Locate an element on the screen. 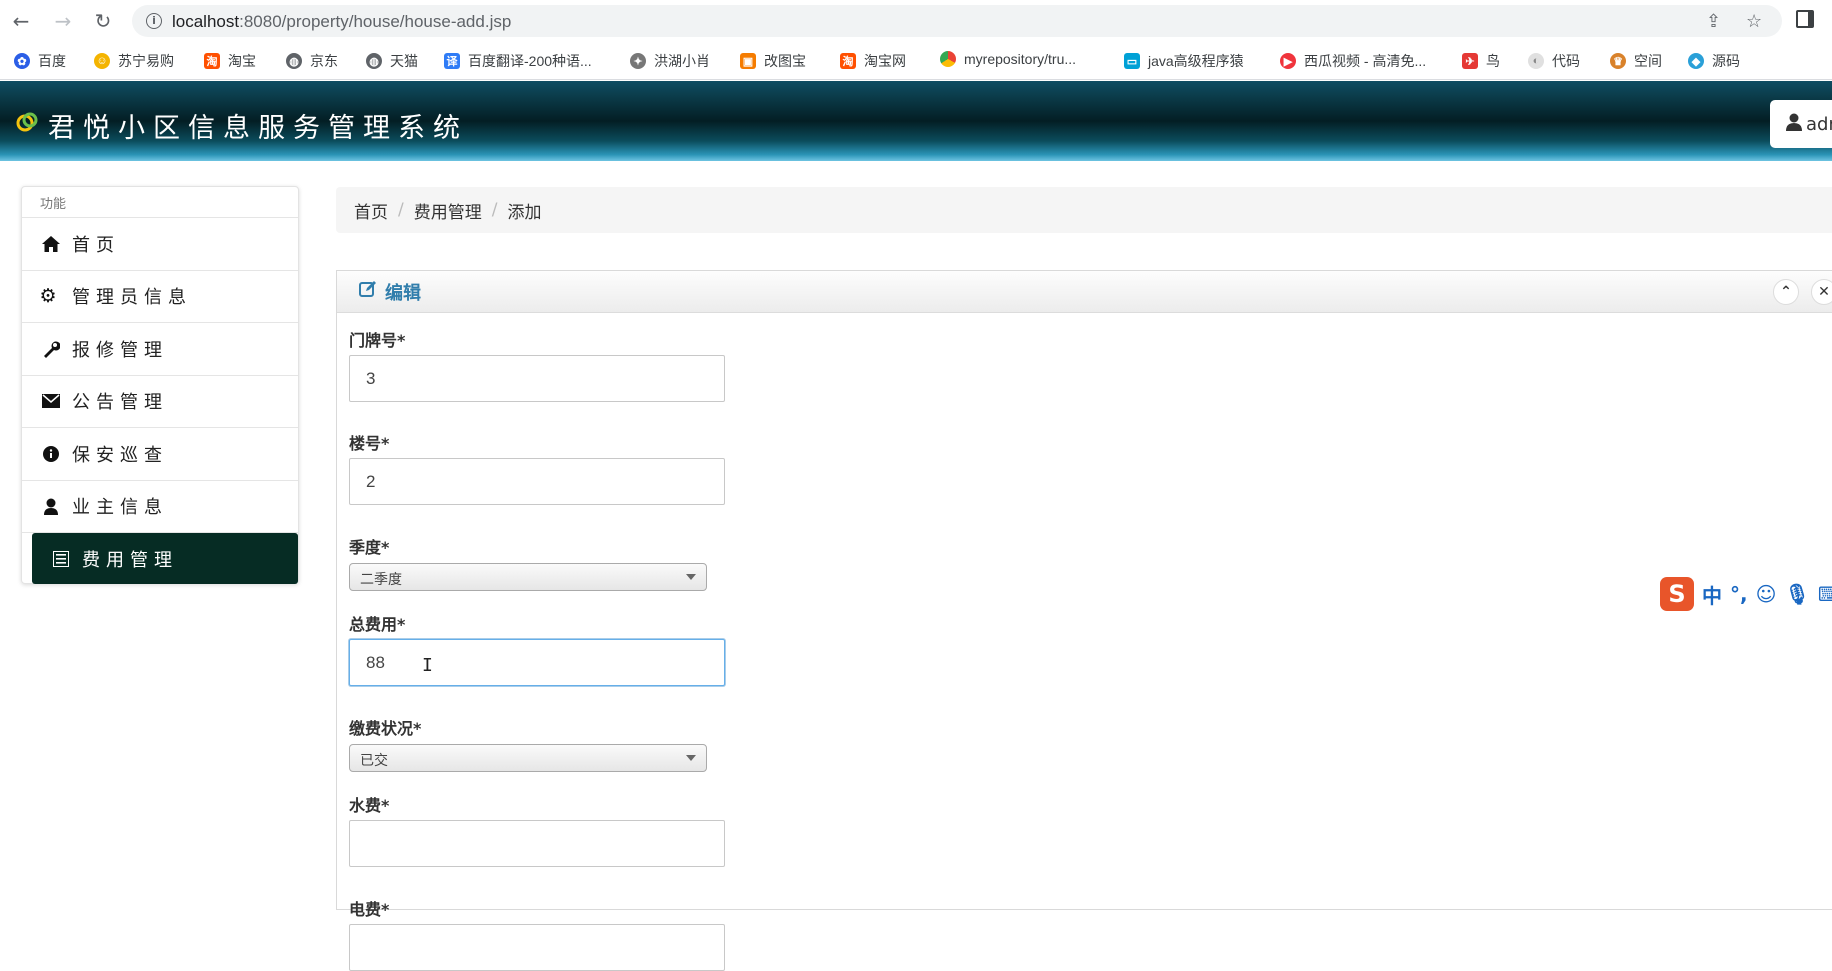 This screenshot has height=971, width=1832. ime-mode-toggle: 中 is located at coordinates (1712, 594).